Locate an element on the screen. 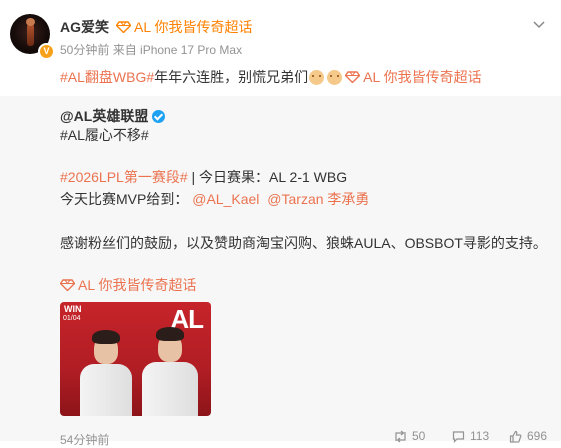 The image size is (561, 448). repost-thanks: 感谢粉丝们的鼓励，以及赞助商淘宝闪购、狼蛛AULA、OBSBOT寻影的支持。 is located at coordinates (303, 243).